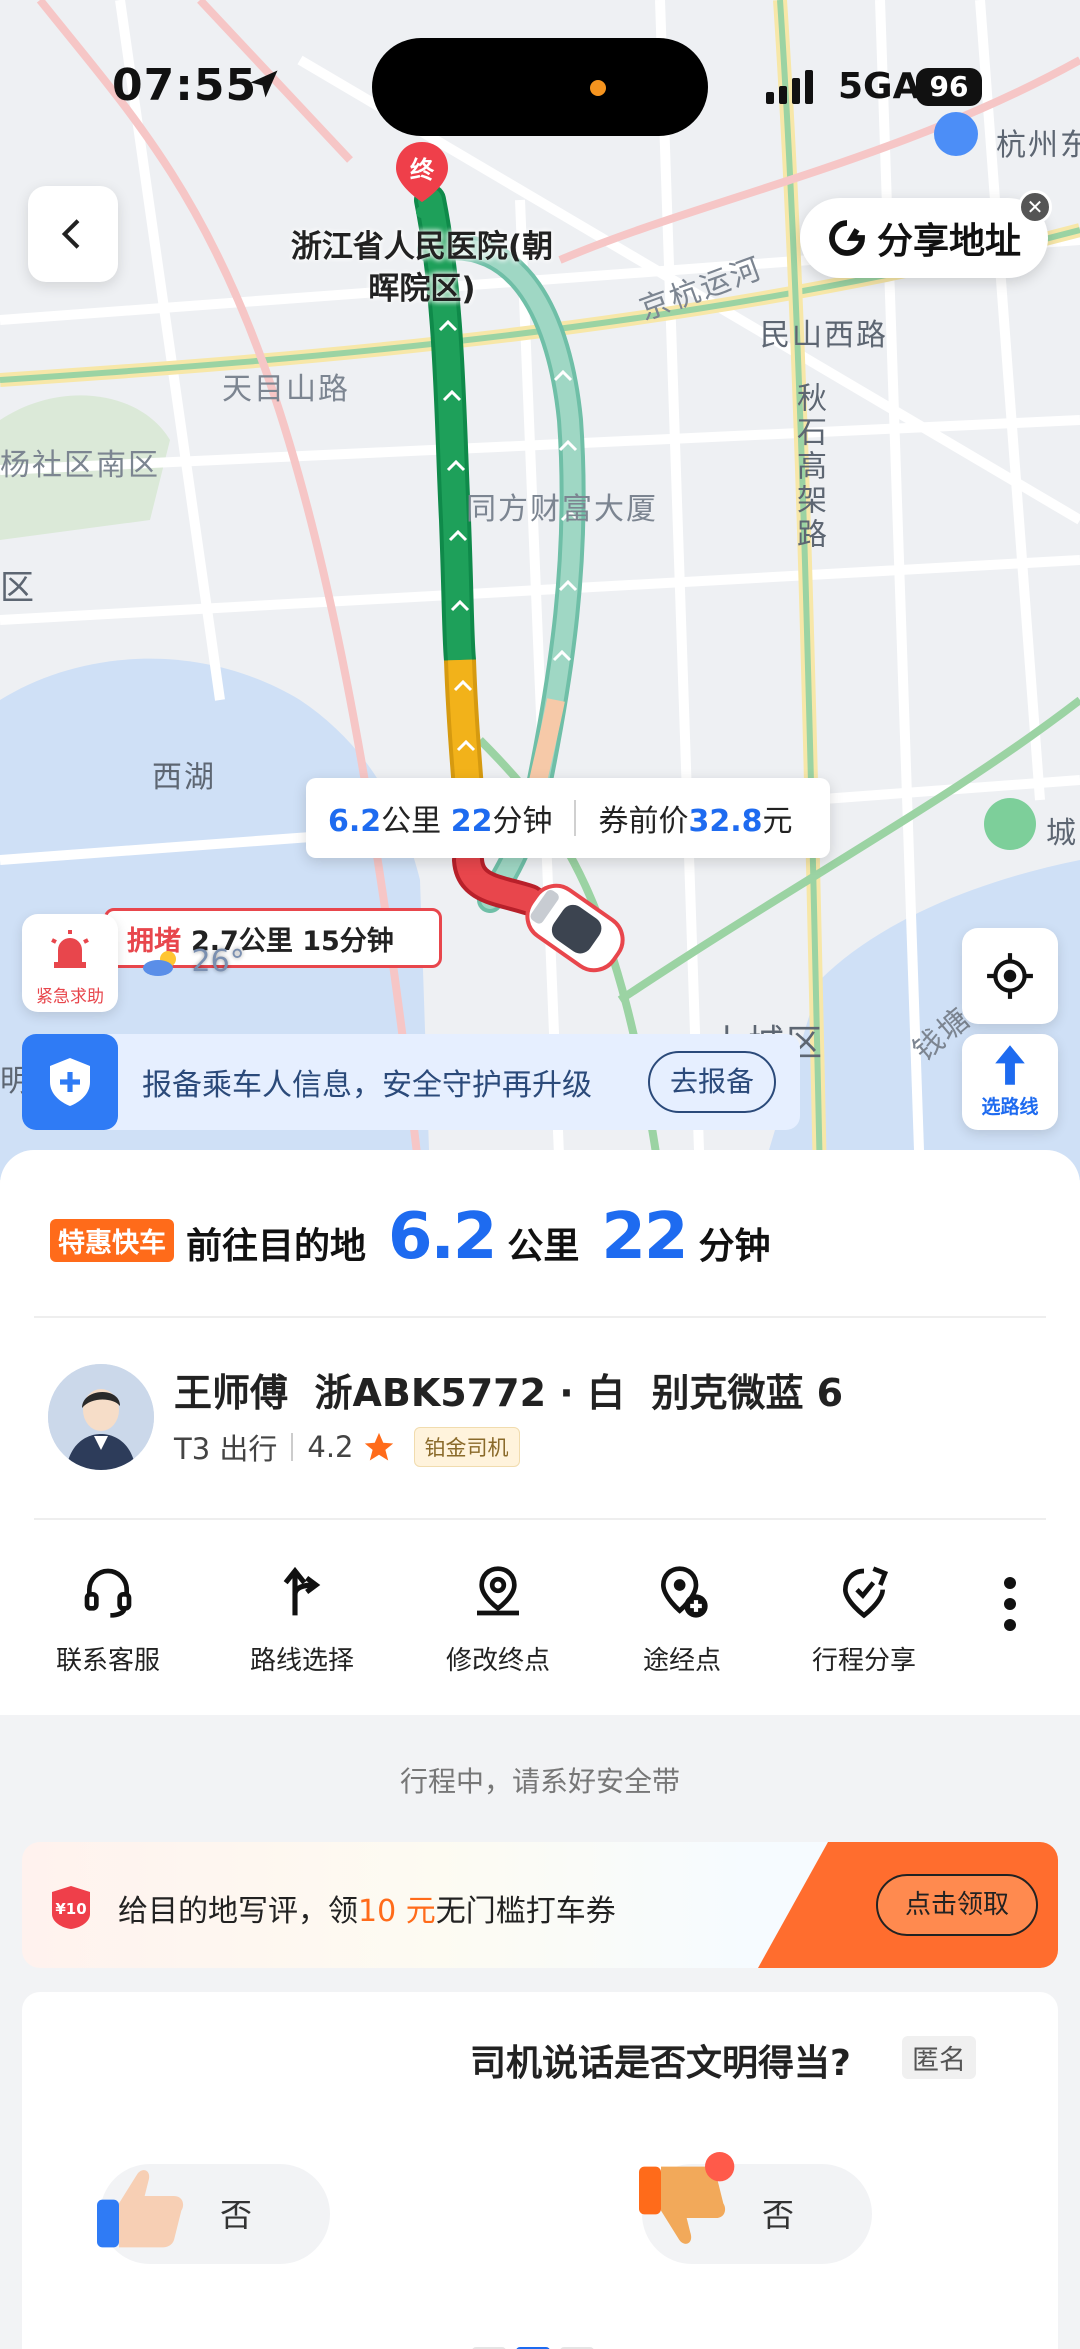 The width and height of the screenshot is (1080, 2349). What do you see at coordinates (159, 963) in the screenshot?
I see `partly-cloudy-icon` at bounding box center [159, 963].